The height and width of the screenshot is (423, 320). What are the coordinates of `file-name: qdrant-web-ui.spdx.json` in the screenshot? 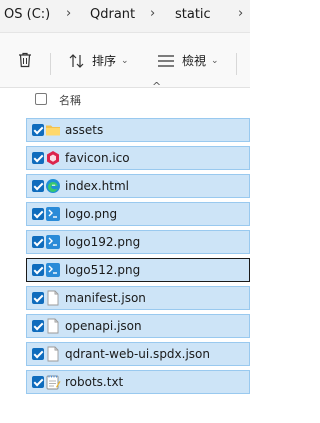 It's located at (137, 354).